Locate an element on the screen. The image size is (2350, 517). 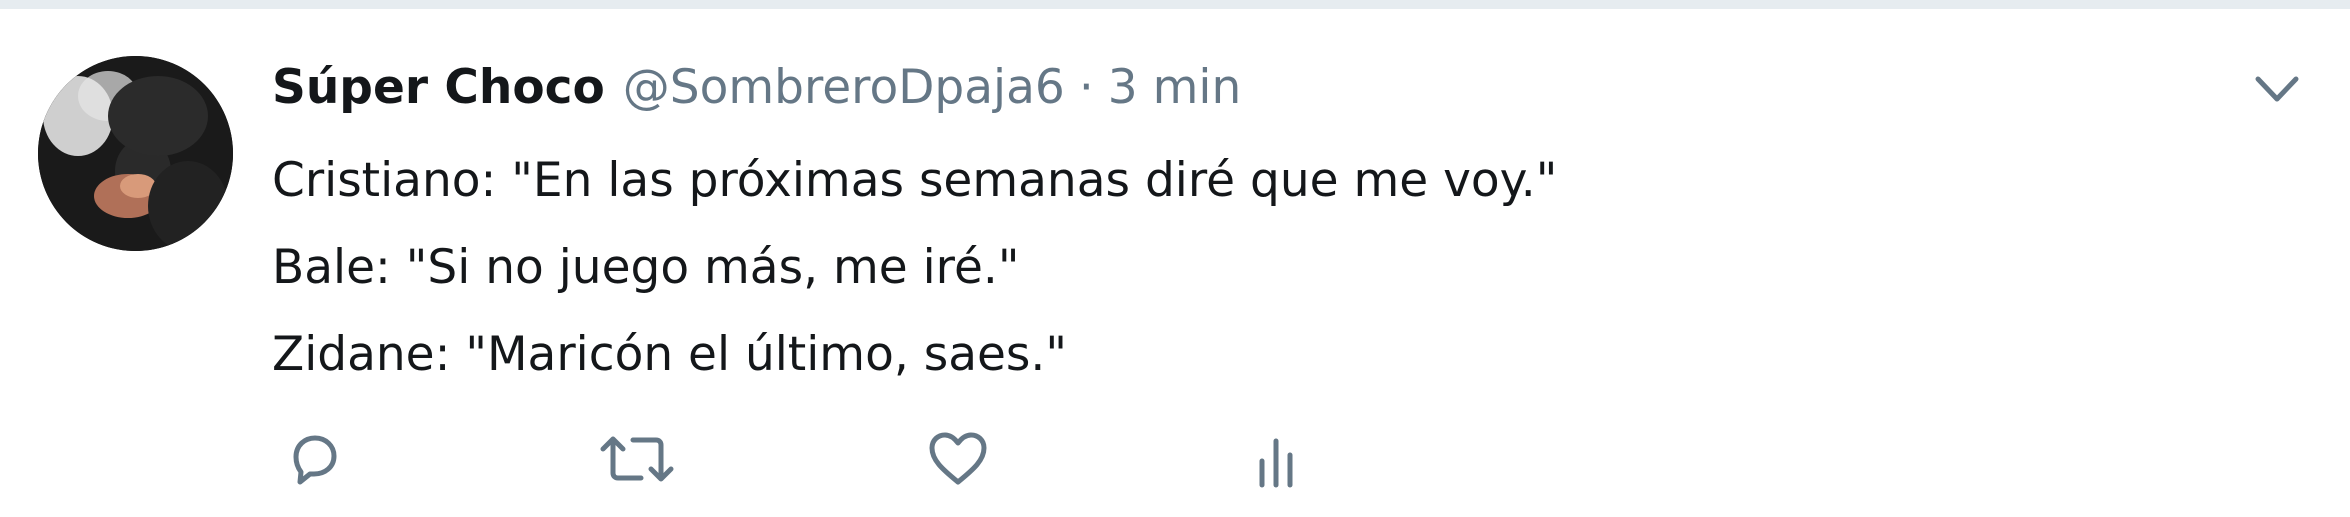
like-button is located at coordinates (958, 459).